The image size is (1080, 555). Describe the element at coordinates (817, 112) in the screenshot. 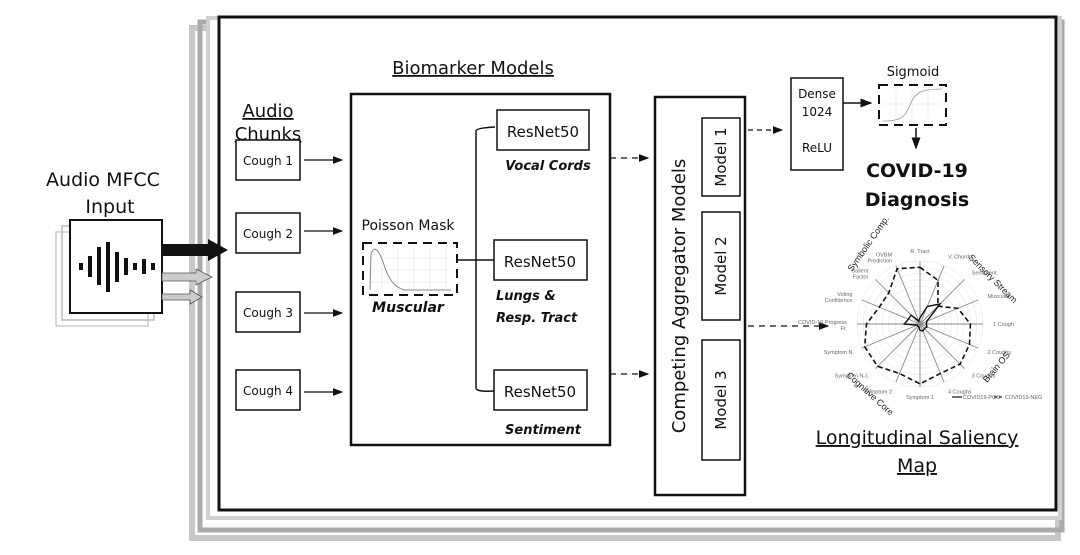

I see `svg-text: 1024` at that location.